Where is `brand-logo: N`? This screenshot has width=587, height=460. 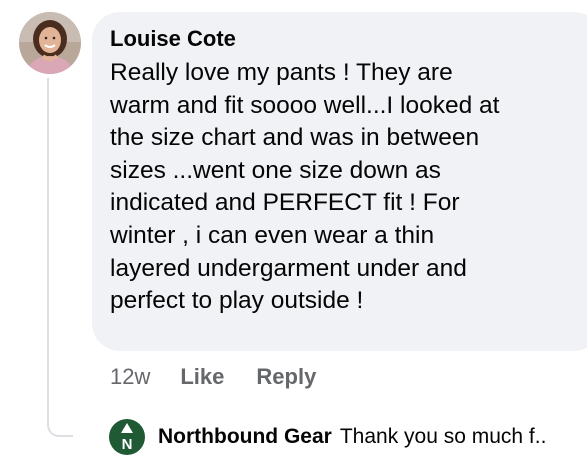
brand-logo: N is located at coordinates (127, 437).